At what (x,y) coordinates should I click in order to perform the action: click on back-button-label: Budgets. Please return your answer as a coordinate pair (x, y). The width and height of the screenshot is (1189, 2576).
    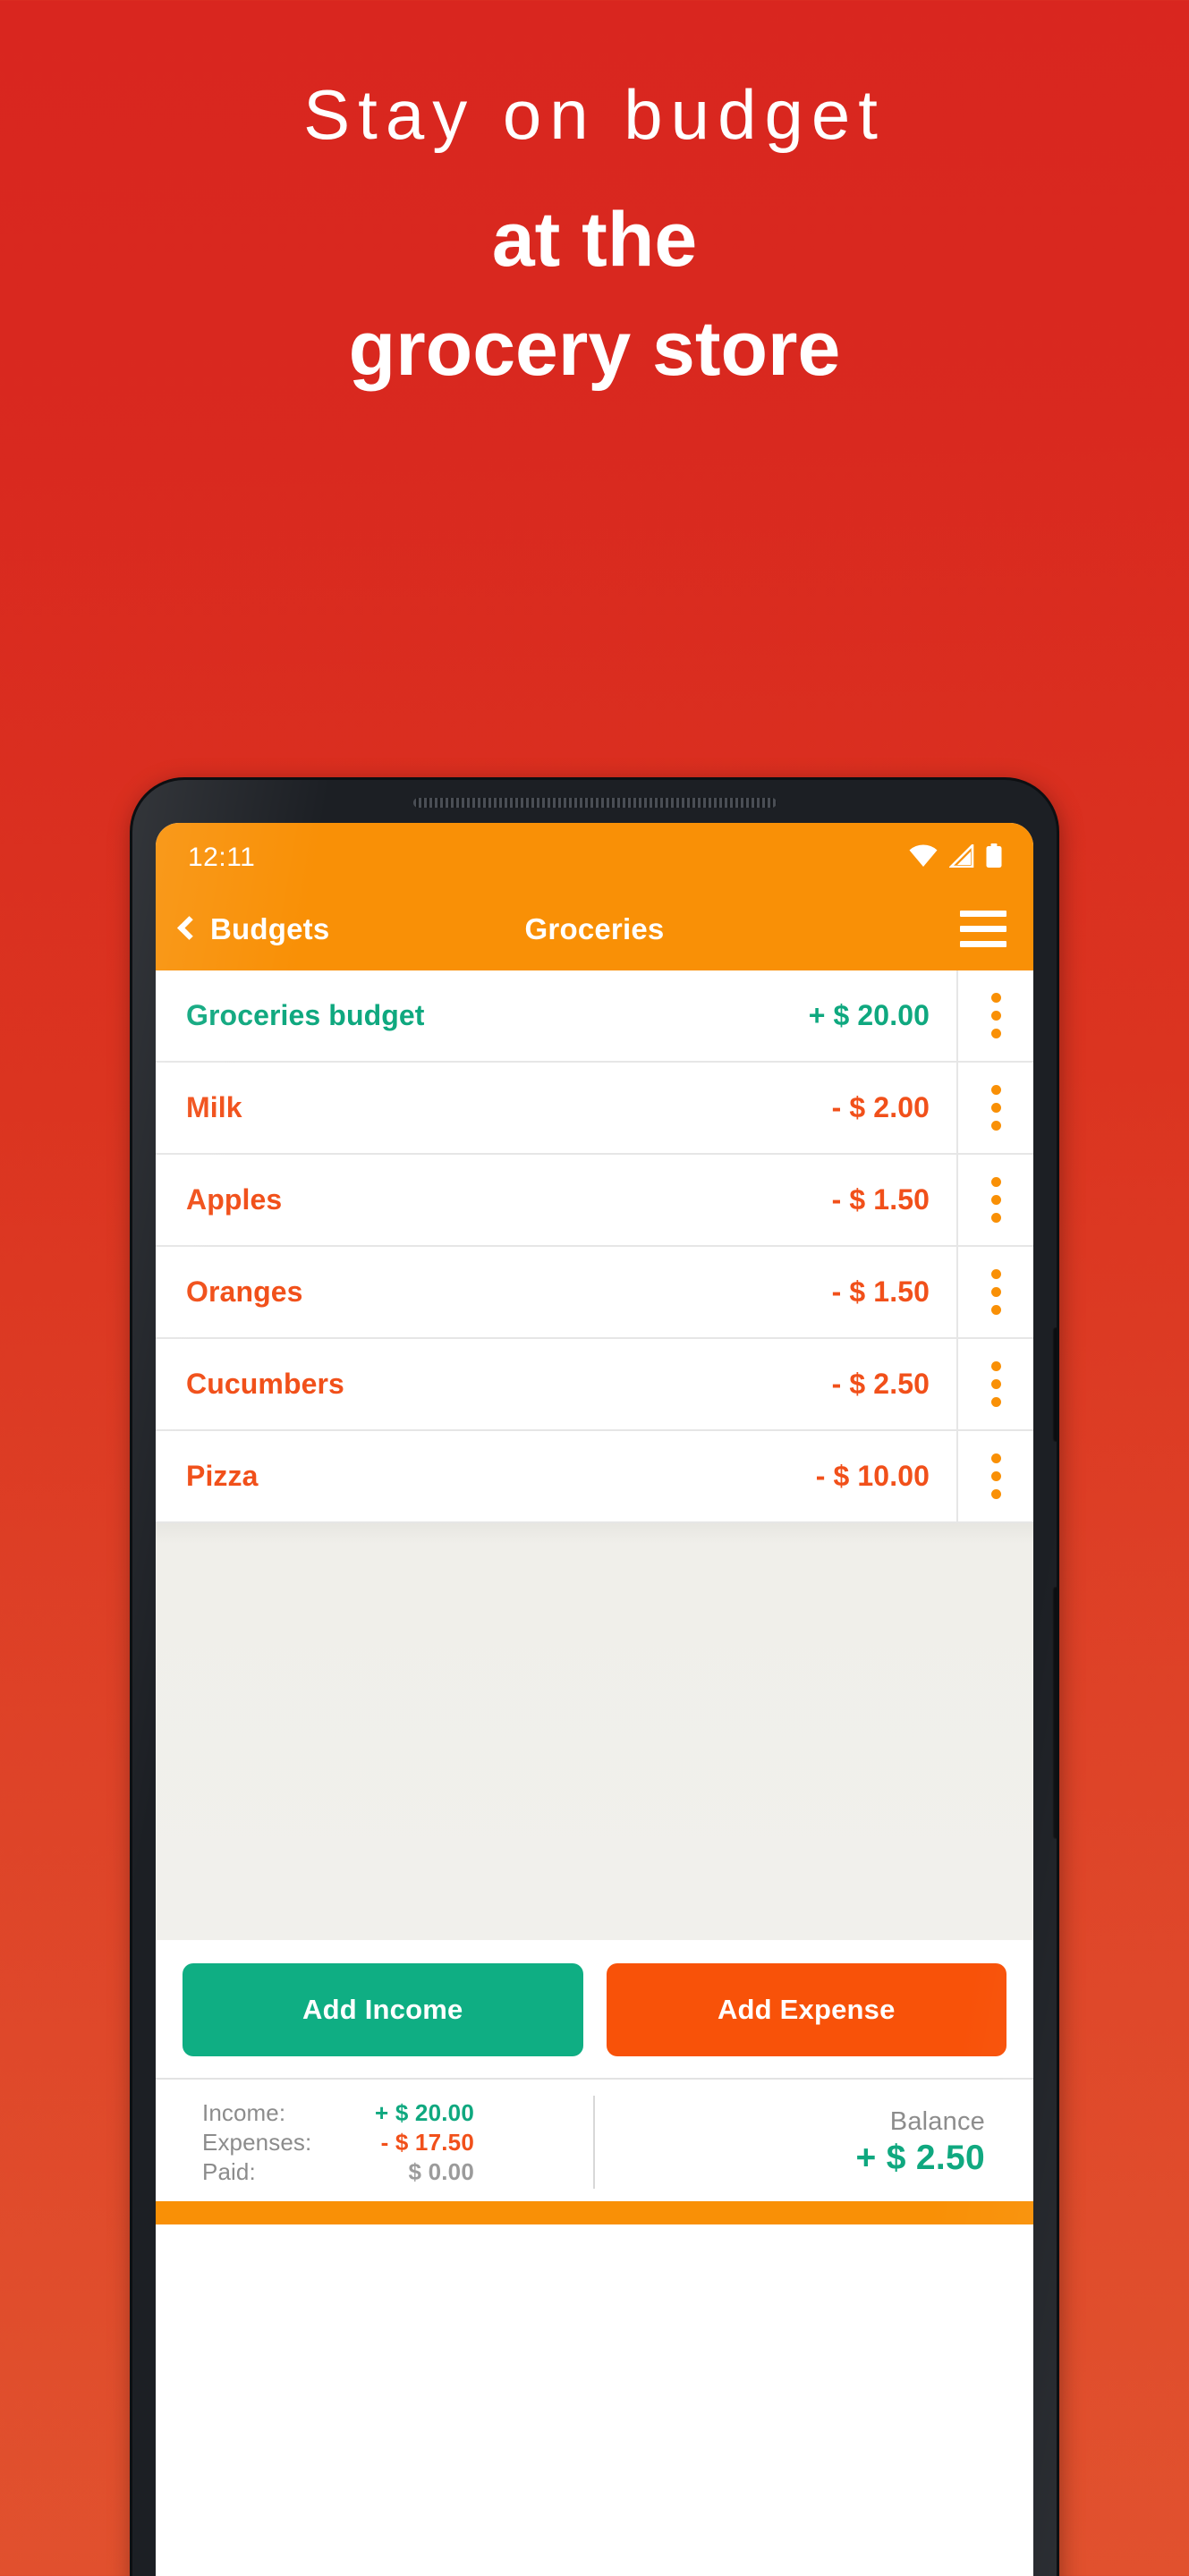
    Looking at the image, I should click on (270, 928).